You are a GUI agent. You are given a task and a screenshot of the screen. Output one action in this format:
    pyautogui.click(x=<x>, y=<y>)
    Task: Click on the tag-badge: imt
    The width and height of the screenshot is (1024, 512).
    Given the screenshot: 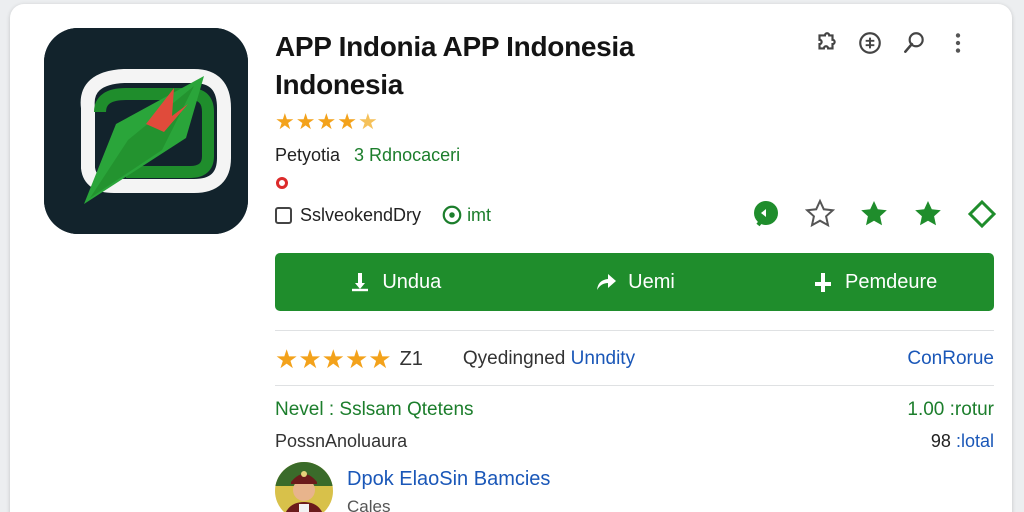 What is the action you would take?
    pyautogui.click(x=466, y=215)
    